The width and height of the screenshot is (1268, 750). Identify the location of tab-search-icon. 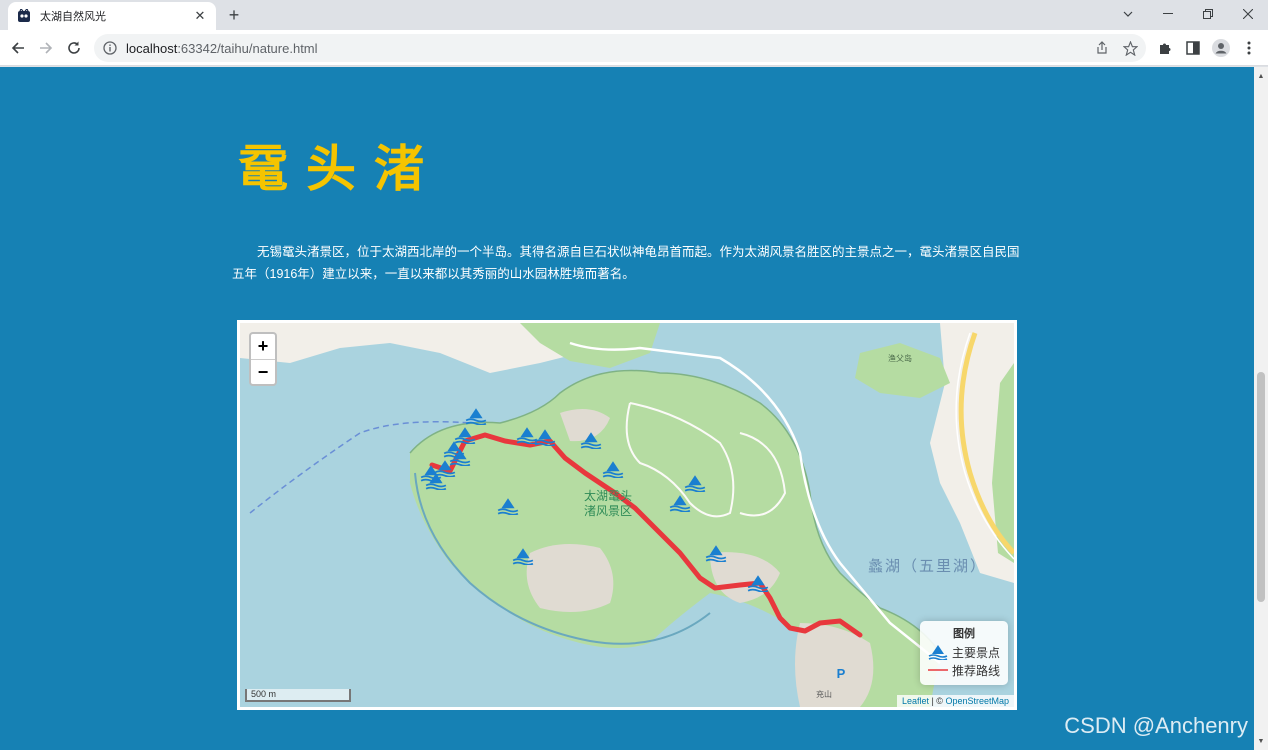
(1128, 14).